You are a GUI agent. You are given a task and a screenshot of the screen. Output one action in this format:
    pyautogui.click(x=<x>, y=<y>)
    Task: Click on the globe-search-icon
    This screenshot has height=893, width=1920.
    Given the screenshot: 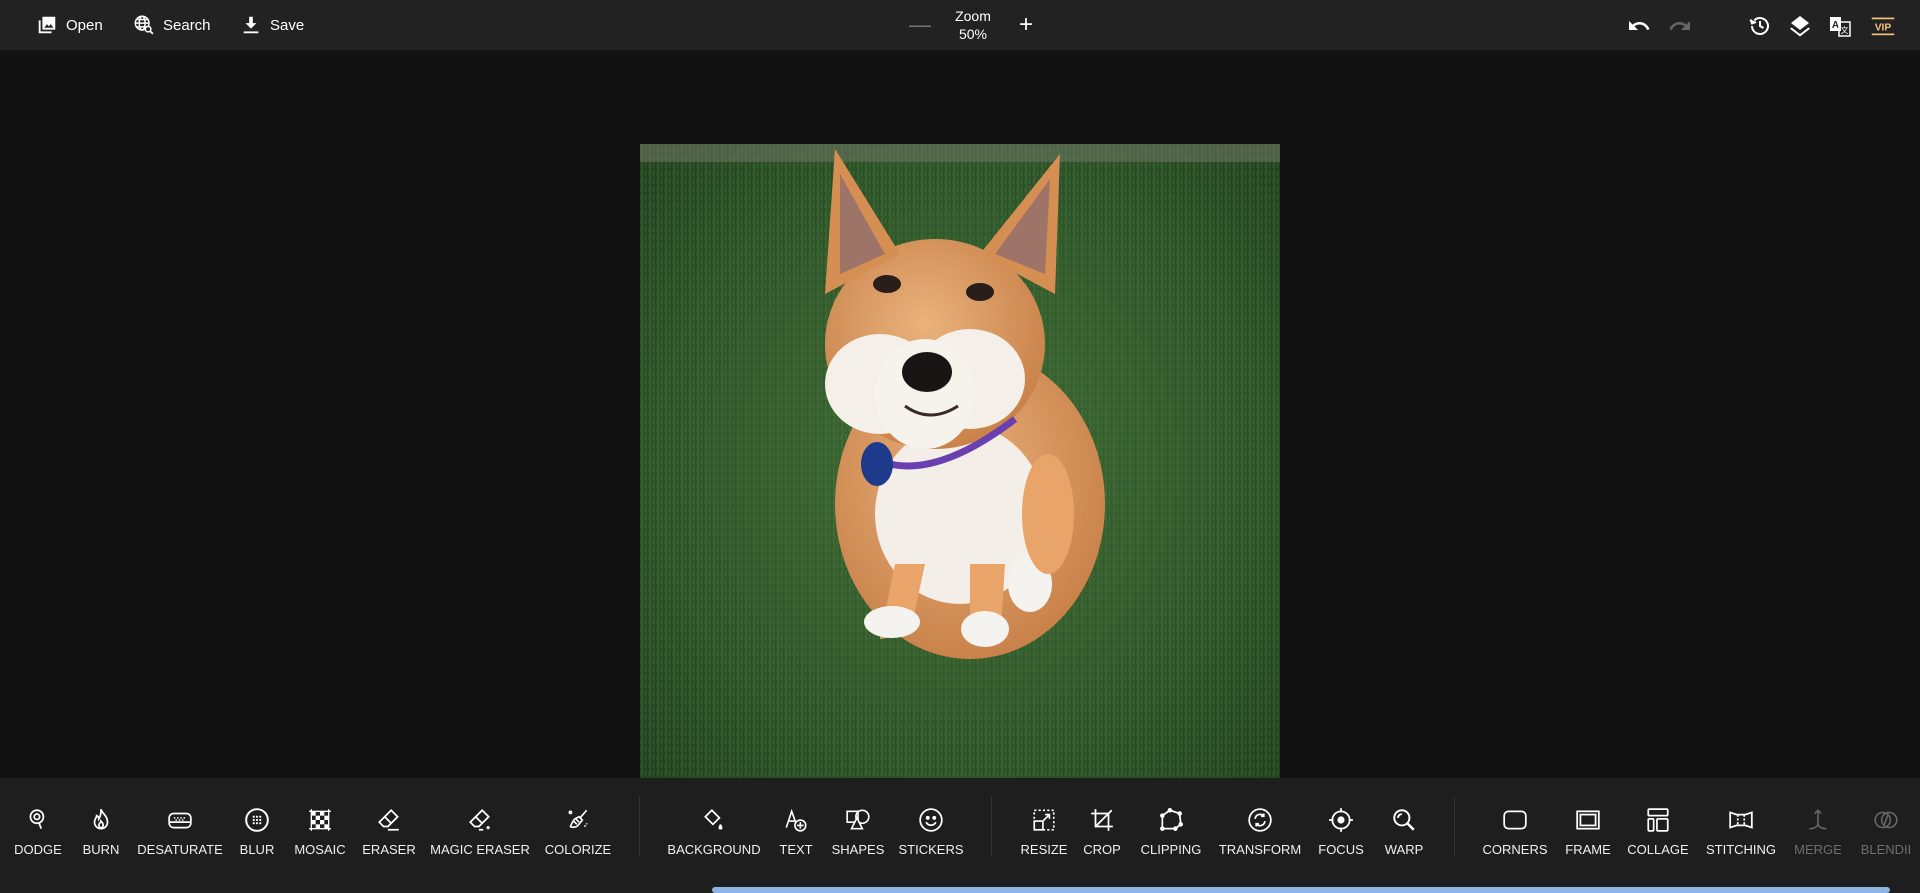 What is the action you would take?
    pyautogui.click(x=144, y=25)
    